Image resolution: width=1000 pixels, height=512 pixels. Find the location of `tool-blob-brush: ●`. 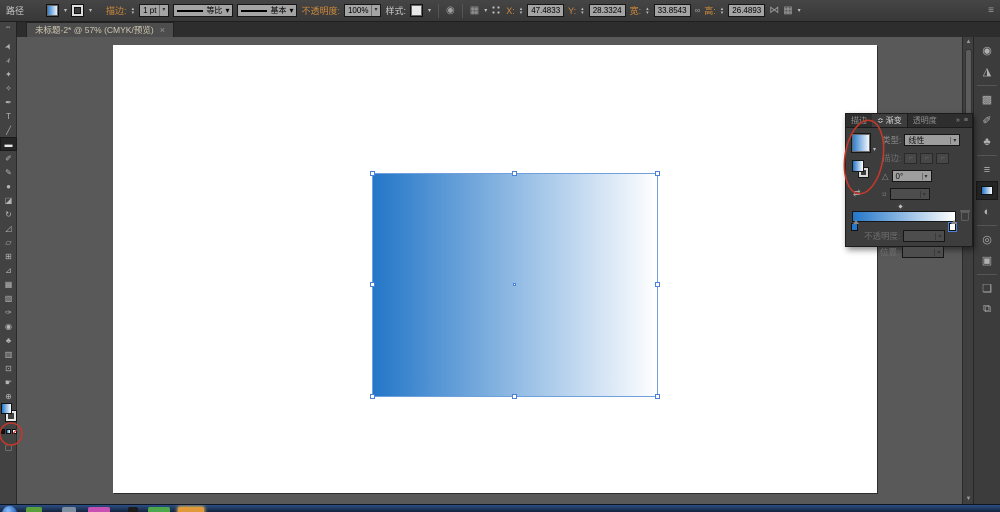

tool-blob-brush: ● is located at coordinates (8, 186).